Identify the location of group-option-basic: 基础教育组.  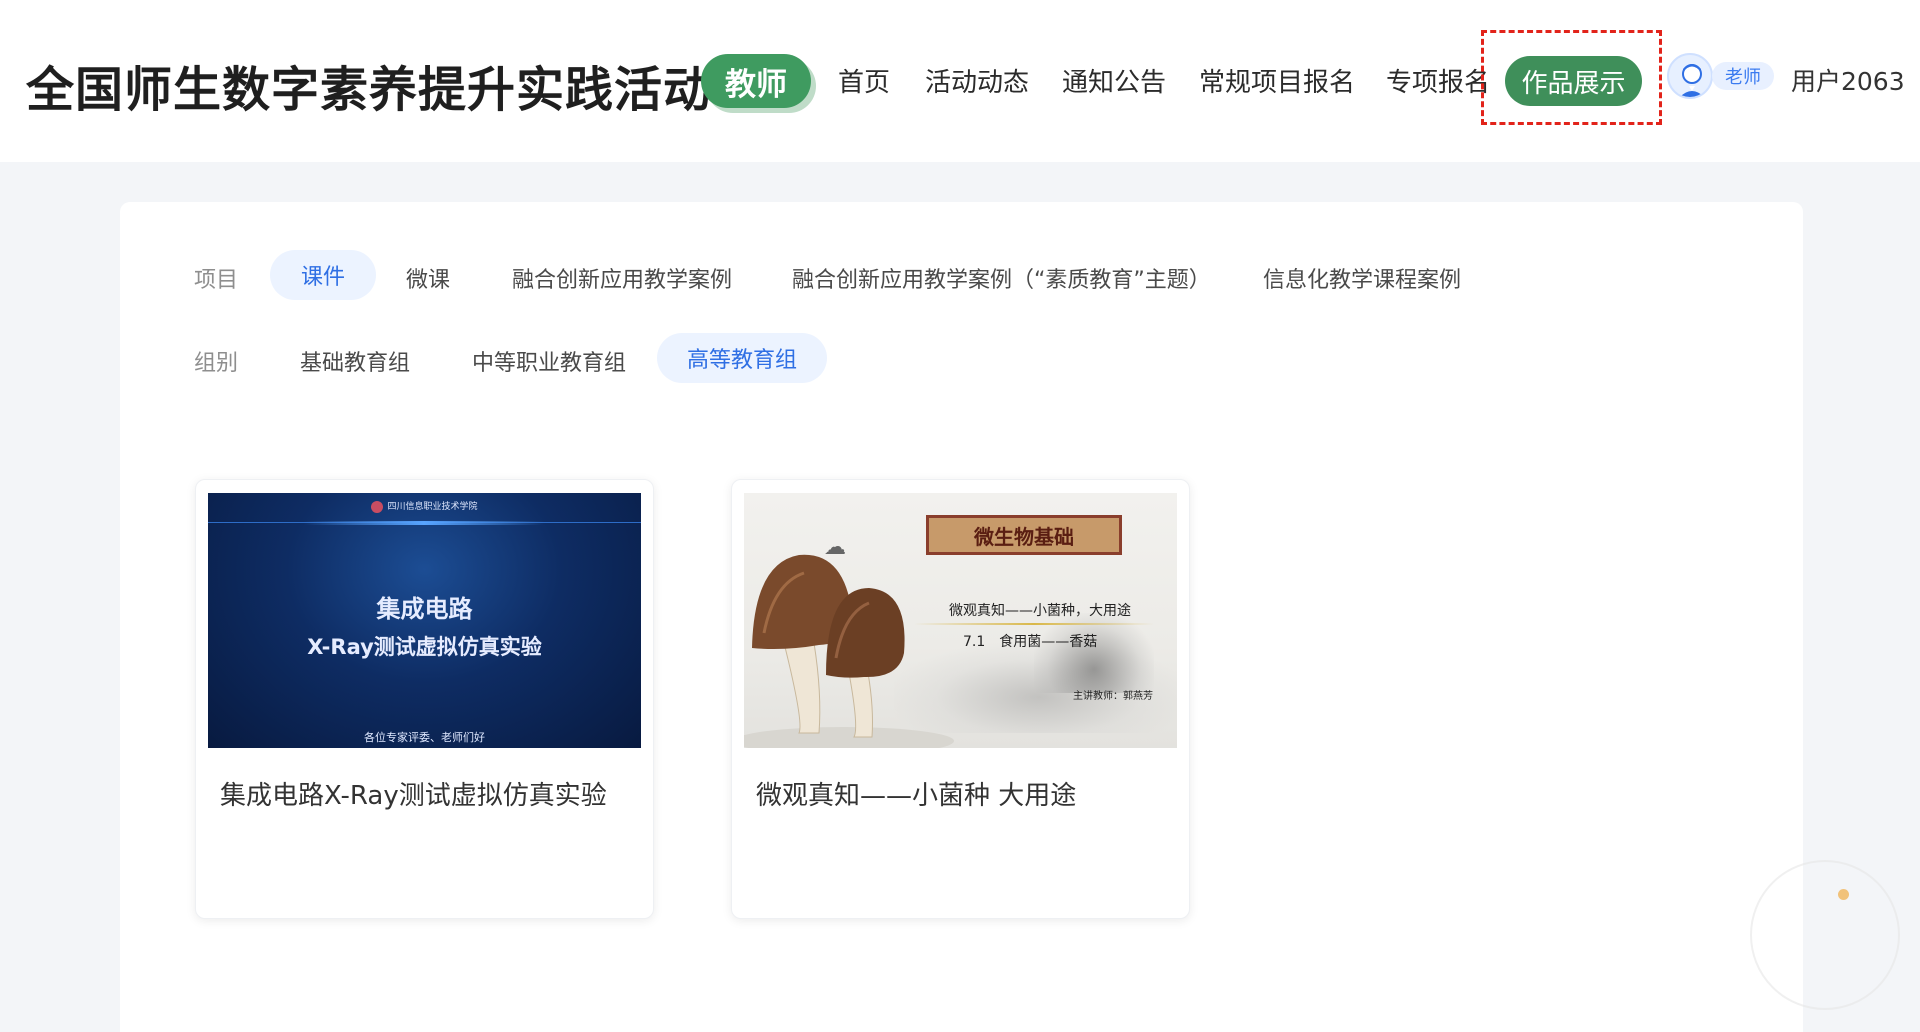
(355, 361).